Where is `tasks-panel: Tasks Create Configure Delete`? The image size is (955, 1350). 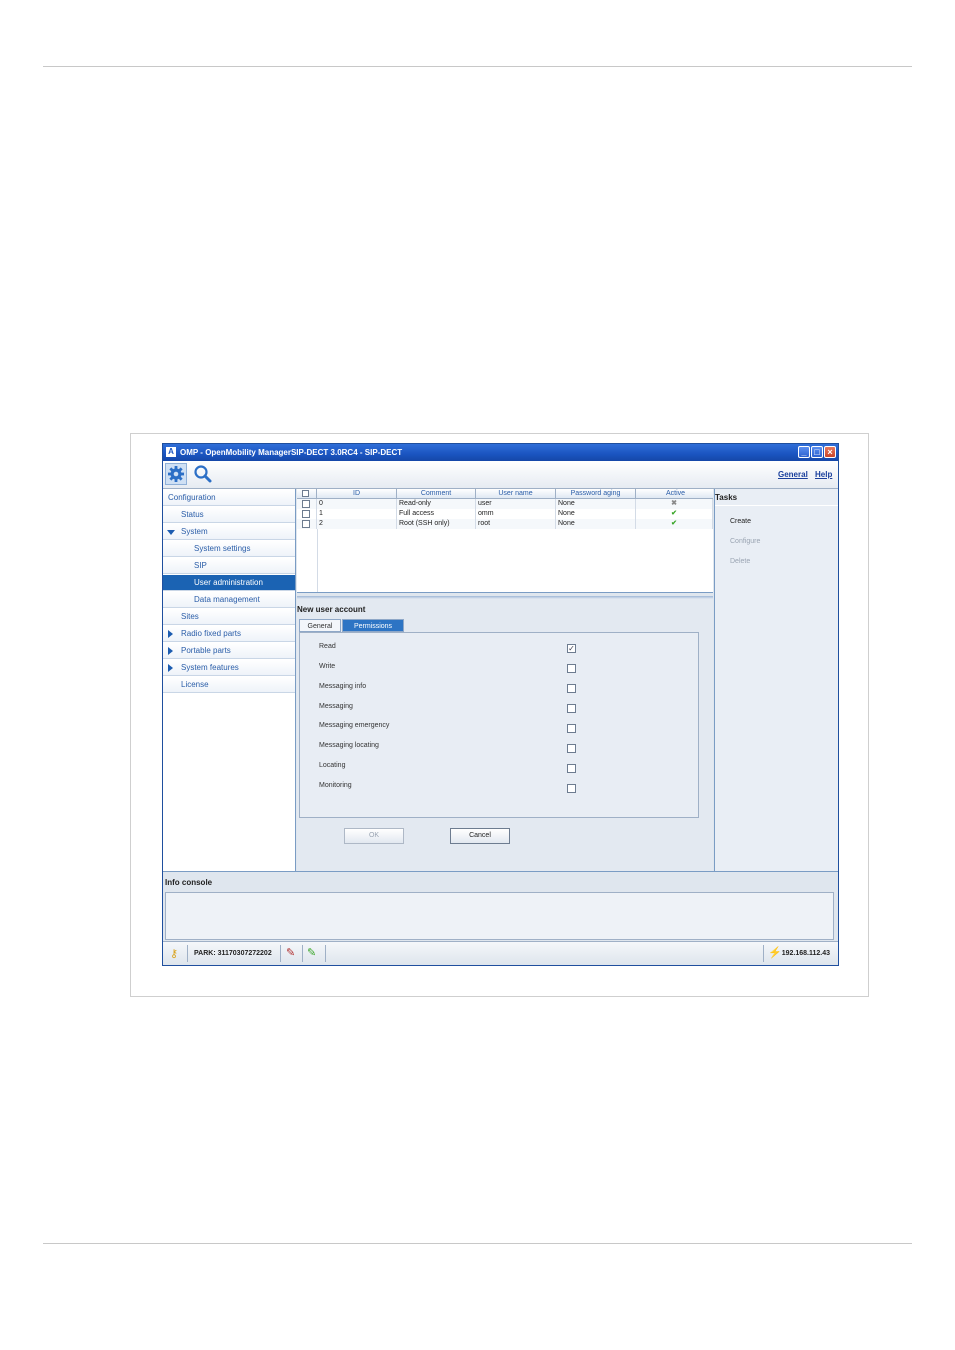 tasks-panel: Tasks Create Configure Delete is located at coordinates (776, 680).